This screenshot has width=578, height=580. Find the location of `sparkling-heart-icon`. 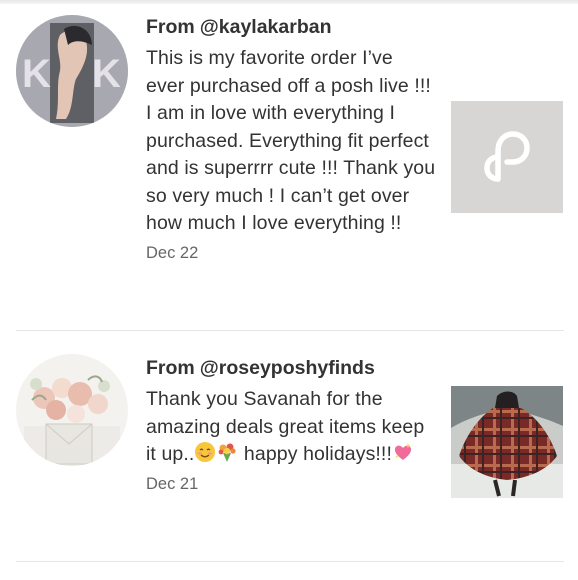

sparkling-heart-icon is located at coordinates (403, 451).